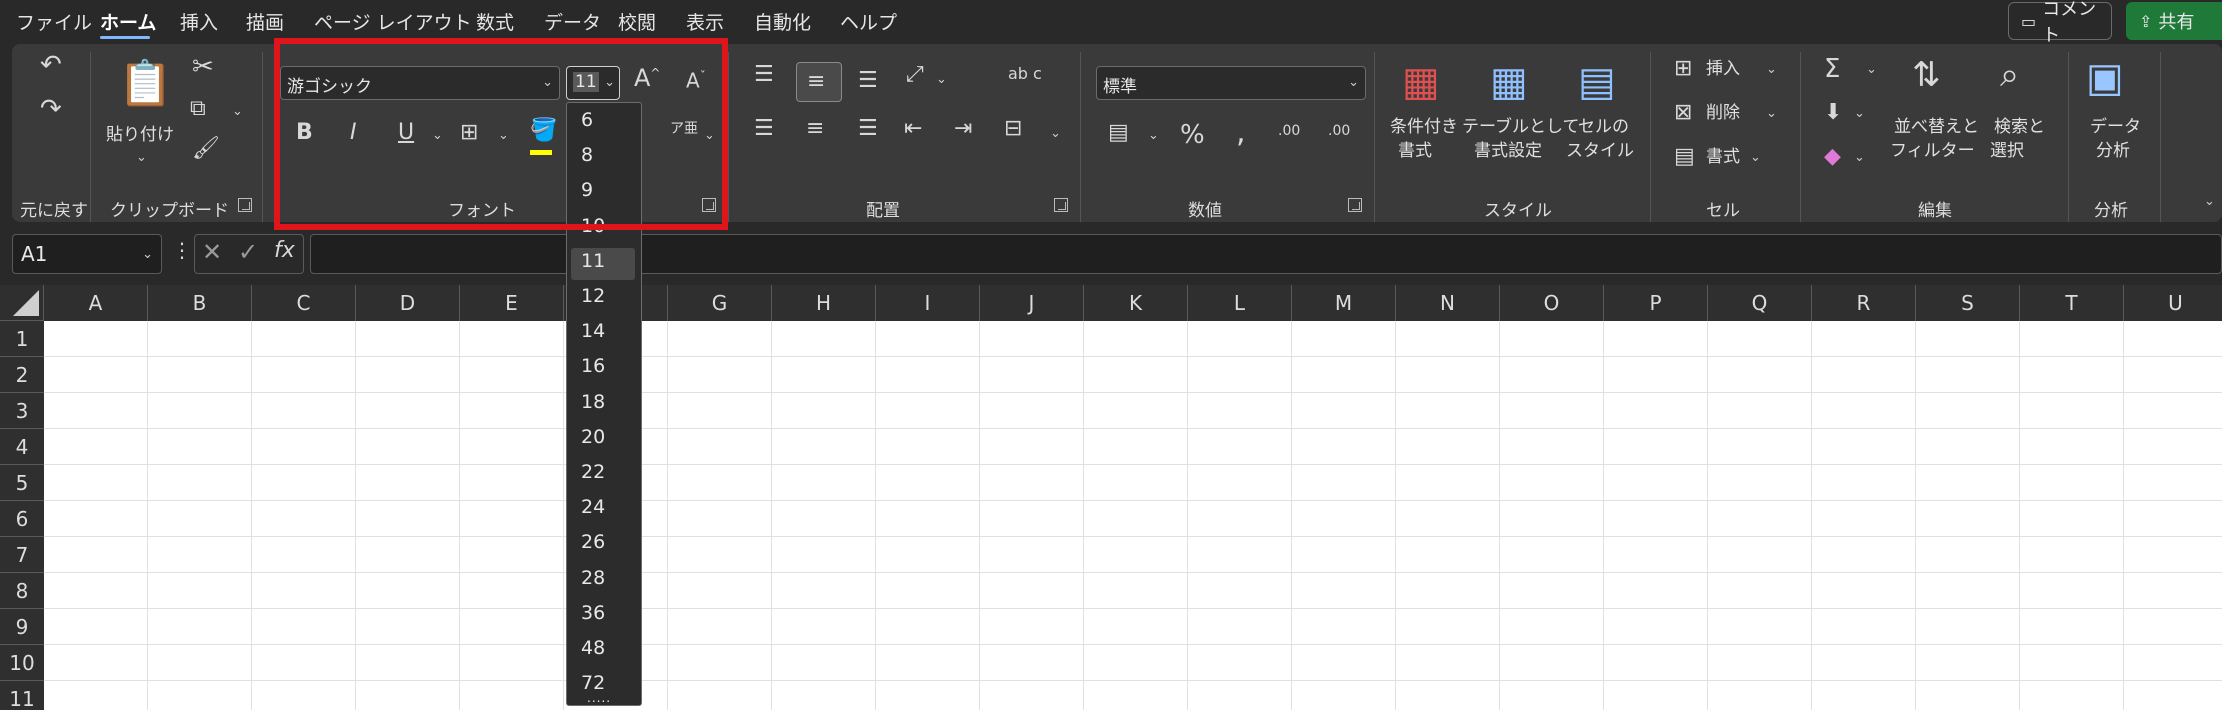 The width and height of the screenshot is (2222, 710). I want to click on column-header: U, so click(2173, 303).